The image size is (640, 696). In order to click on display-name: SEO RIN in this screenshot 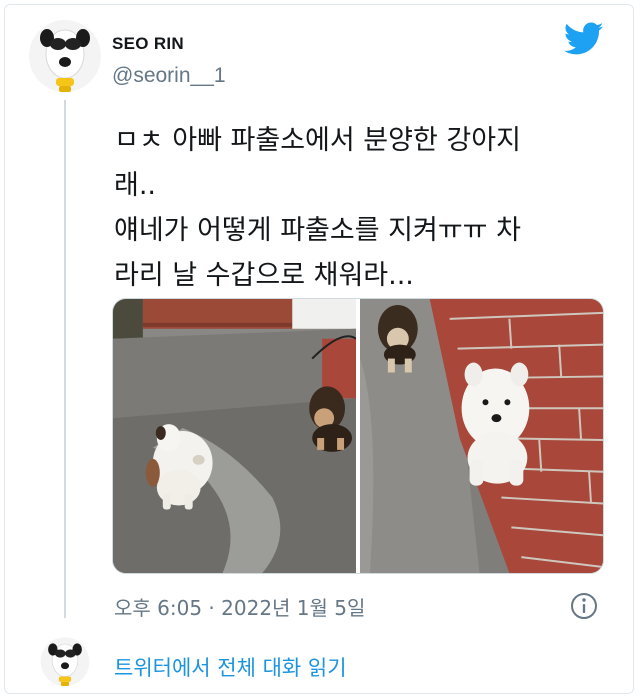, I will do `click(148, 44)`.